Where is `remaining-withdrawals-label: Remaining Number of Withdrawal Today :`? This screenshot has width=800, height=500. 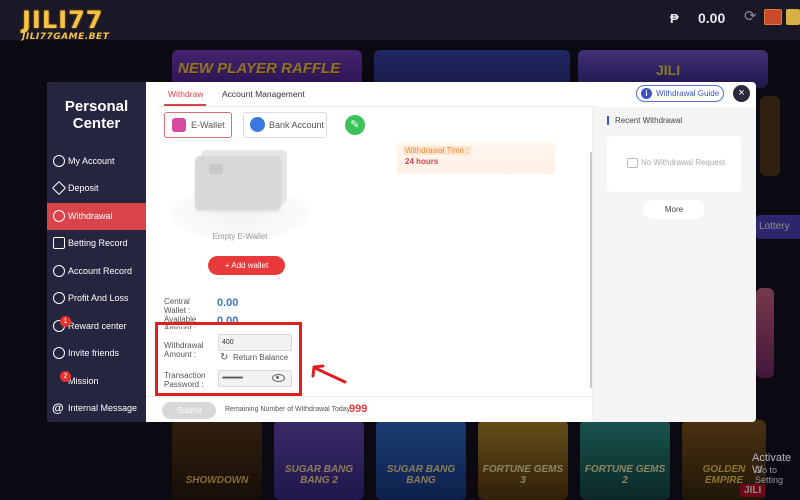
remaining-withdrawals-label: Remaining Number of Withdrawal Today : is located at coordinates (290, 409).